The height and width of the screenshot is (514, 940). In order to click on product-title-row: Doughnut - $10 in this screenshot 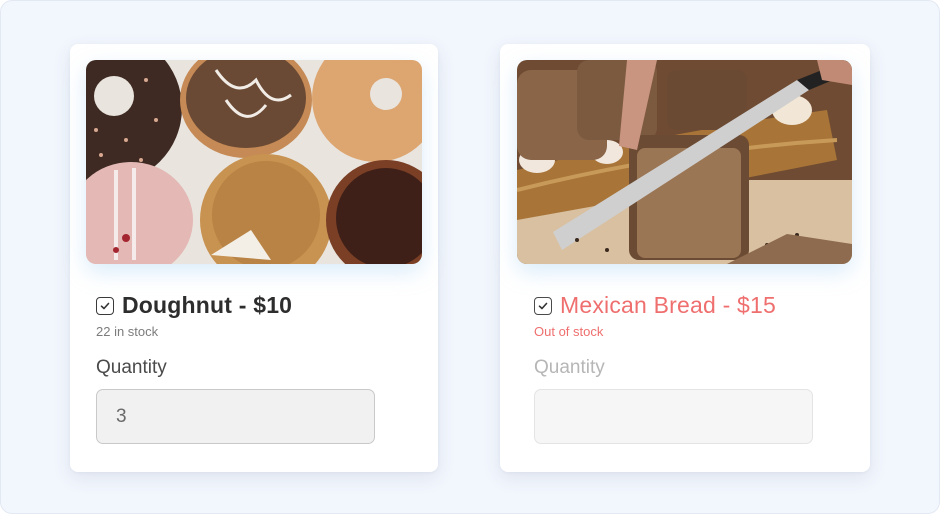, I will do `click(194, 305)`.